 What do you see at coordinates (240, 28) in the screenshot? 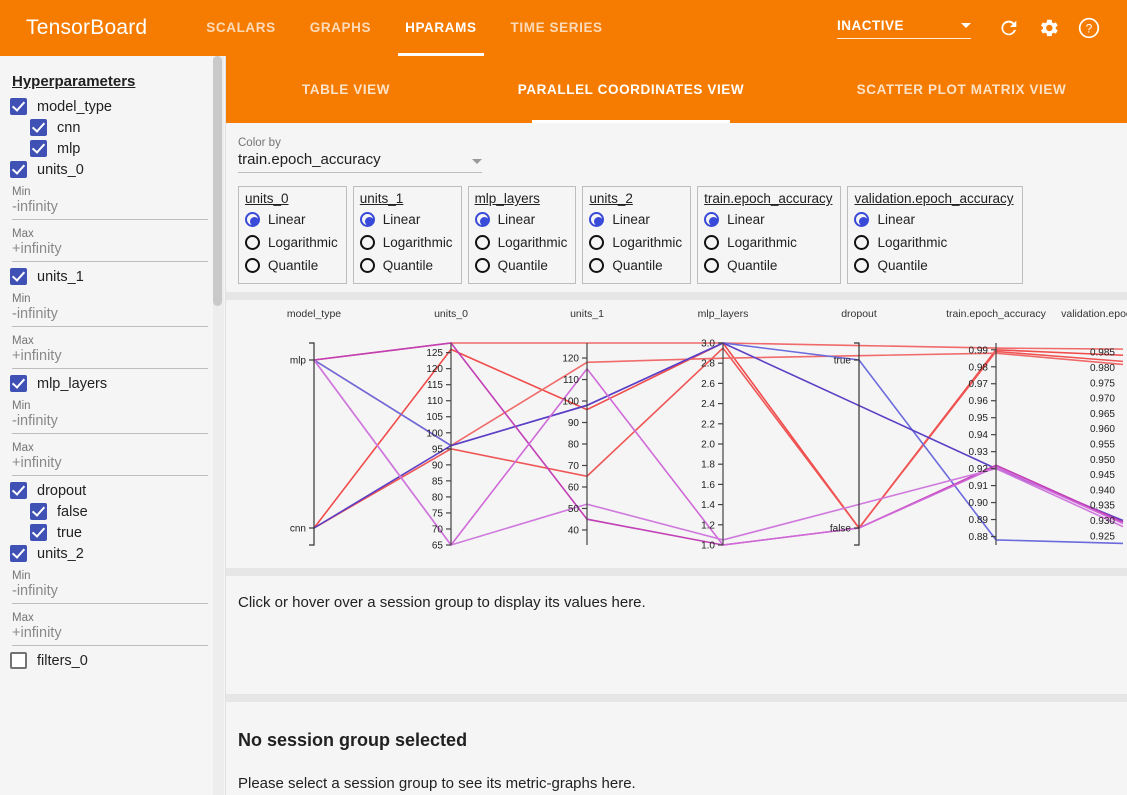
I see `nav-tab-scalars: SCALARS` at bounding box center [240, 28].